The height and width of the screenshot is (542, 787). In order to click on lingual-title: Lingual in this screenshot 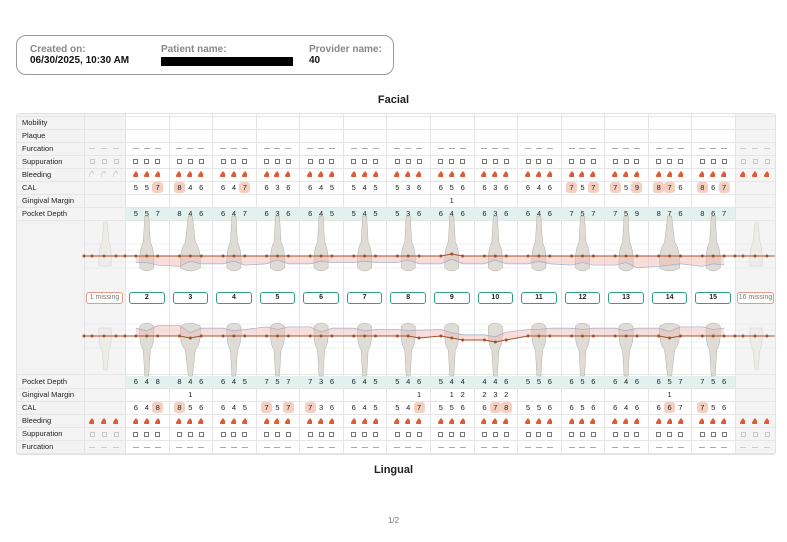, I will do `click(393, 470)`.